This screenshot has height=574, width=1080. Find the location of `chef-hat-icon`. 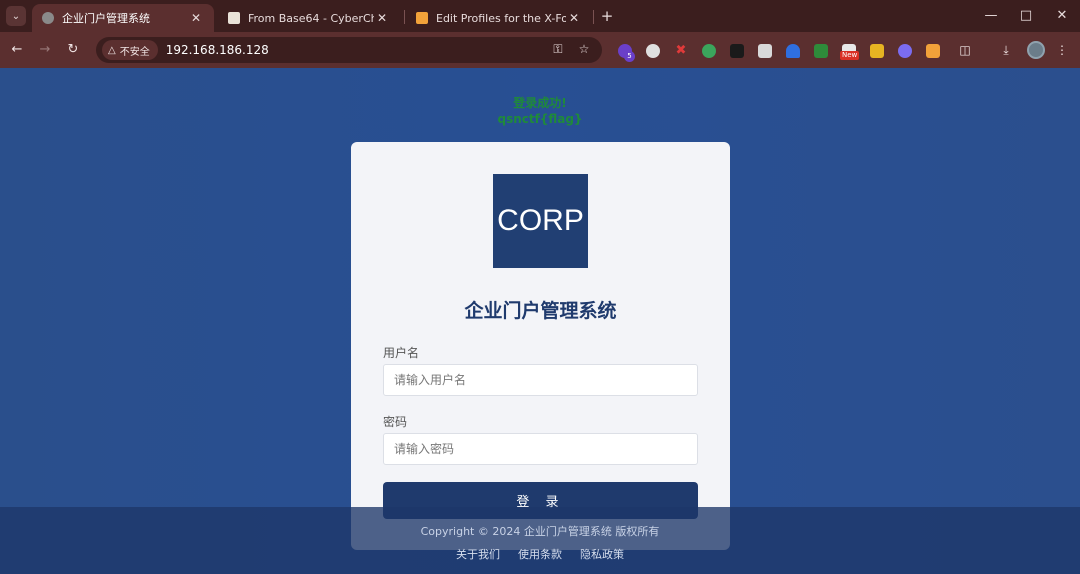

chef-hat-icon is located at coordinates (234, 18).